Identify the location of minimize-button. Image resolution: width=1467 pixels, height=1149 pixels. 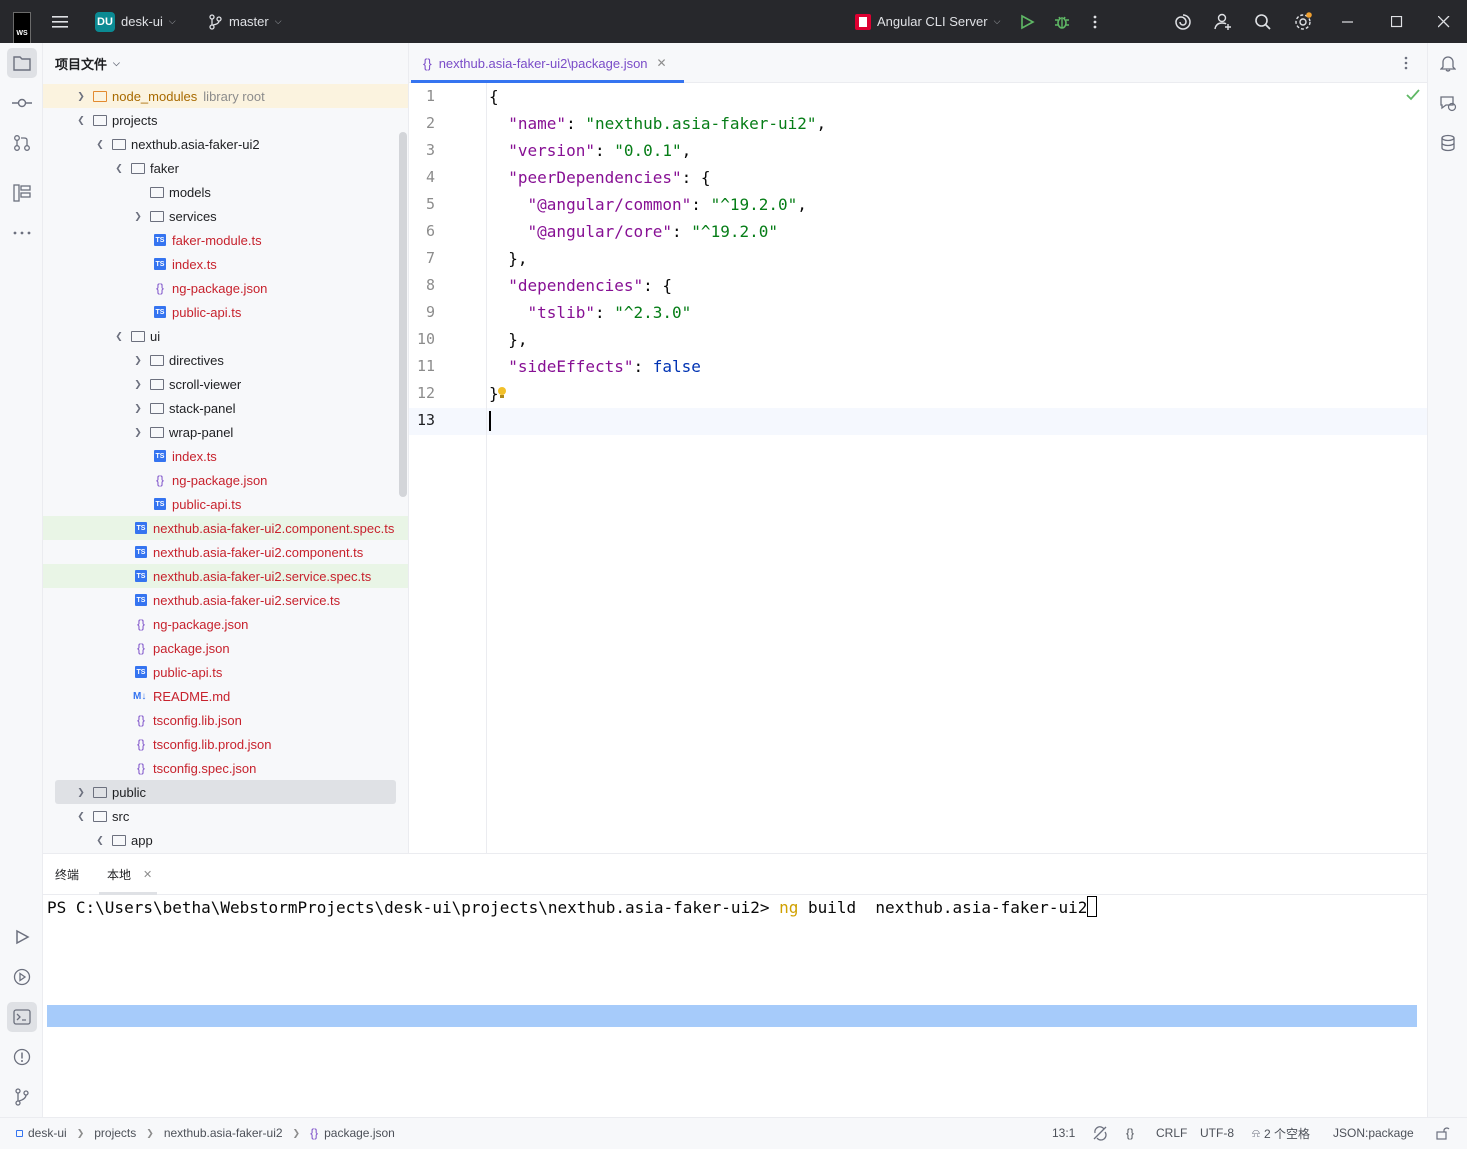
(1348, 21).